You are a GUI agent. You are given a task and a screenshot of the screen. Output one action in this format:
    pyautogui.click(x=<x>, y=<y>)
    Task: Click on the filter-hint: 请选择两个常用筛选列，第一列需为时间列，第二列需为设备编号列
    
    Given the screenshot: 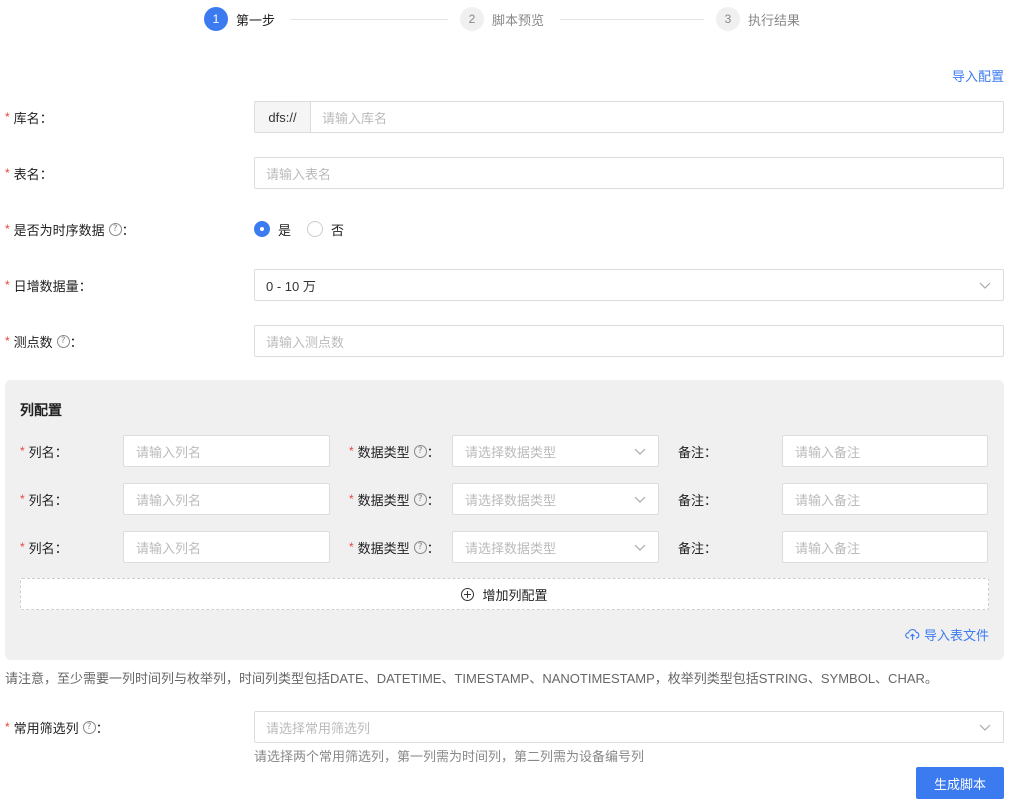 What is the action you would take?
    pyautogui.click(x=449, y=756)
    